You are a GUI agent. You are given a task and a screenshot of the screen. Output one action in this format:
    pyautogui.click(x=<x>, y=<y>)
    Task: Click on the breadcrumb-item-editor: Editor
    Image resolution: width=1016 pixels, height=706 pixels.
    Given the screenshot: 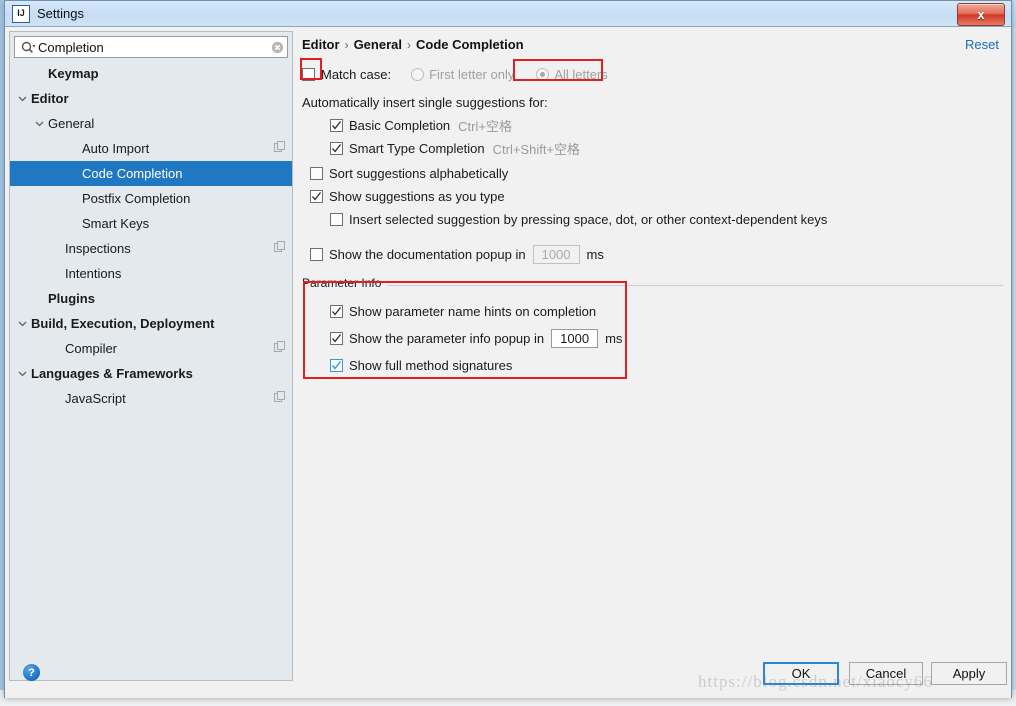 What is the action you would take?
    pyautogui.click(x=321, y=44)
    